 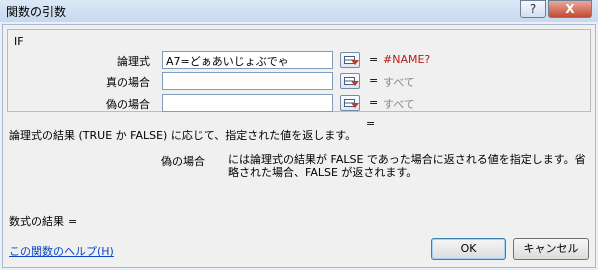 What do you see at coordinates (399, 82) in the screenshot?
I see `arg-result-value-if-true: すべて` at bounding box center [399, 82].